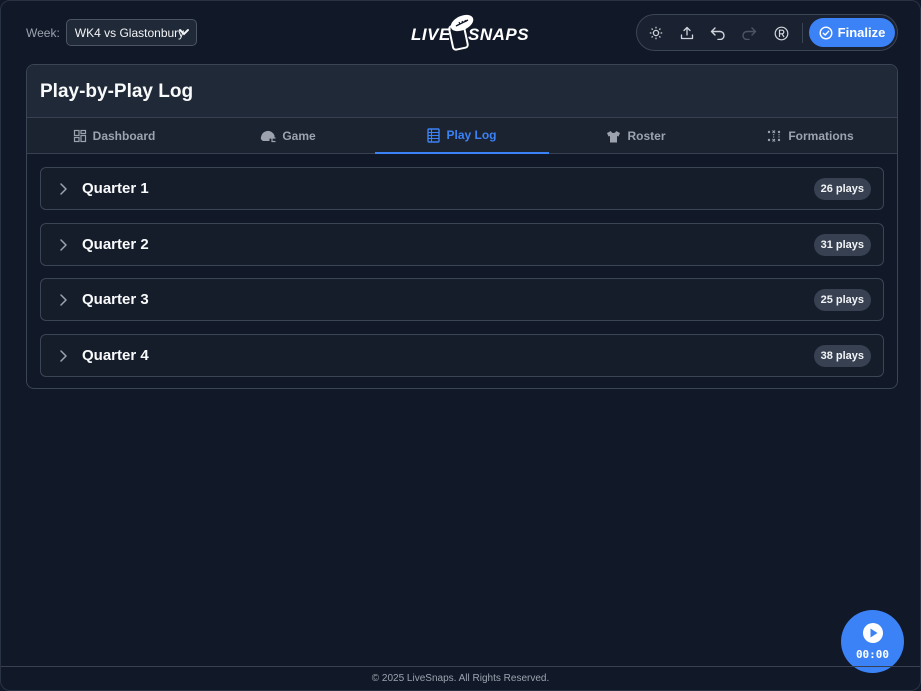  I want to click on card-header: Play-by-Play Log, so click(462, 91).